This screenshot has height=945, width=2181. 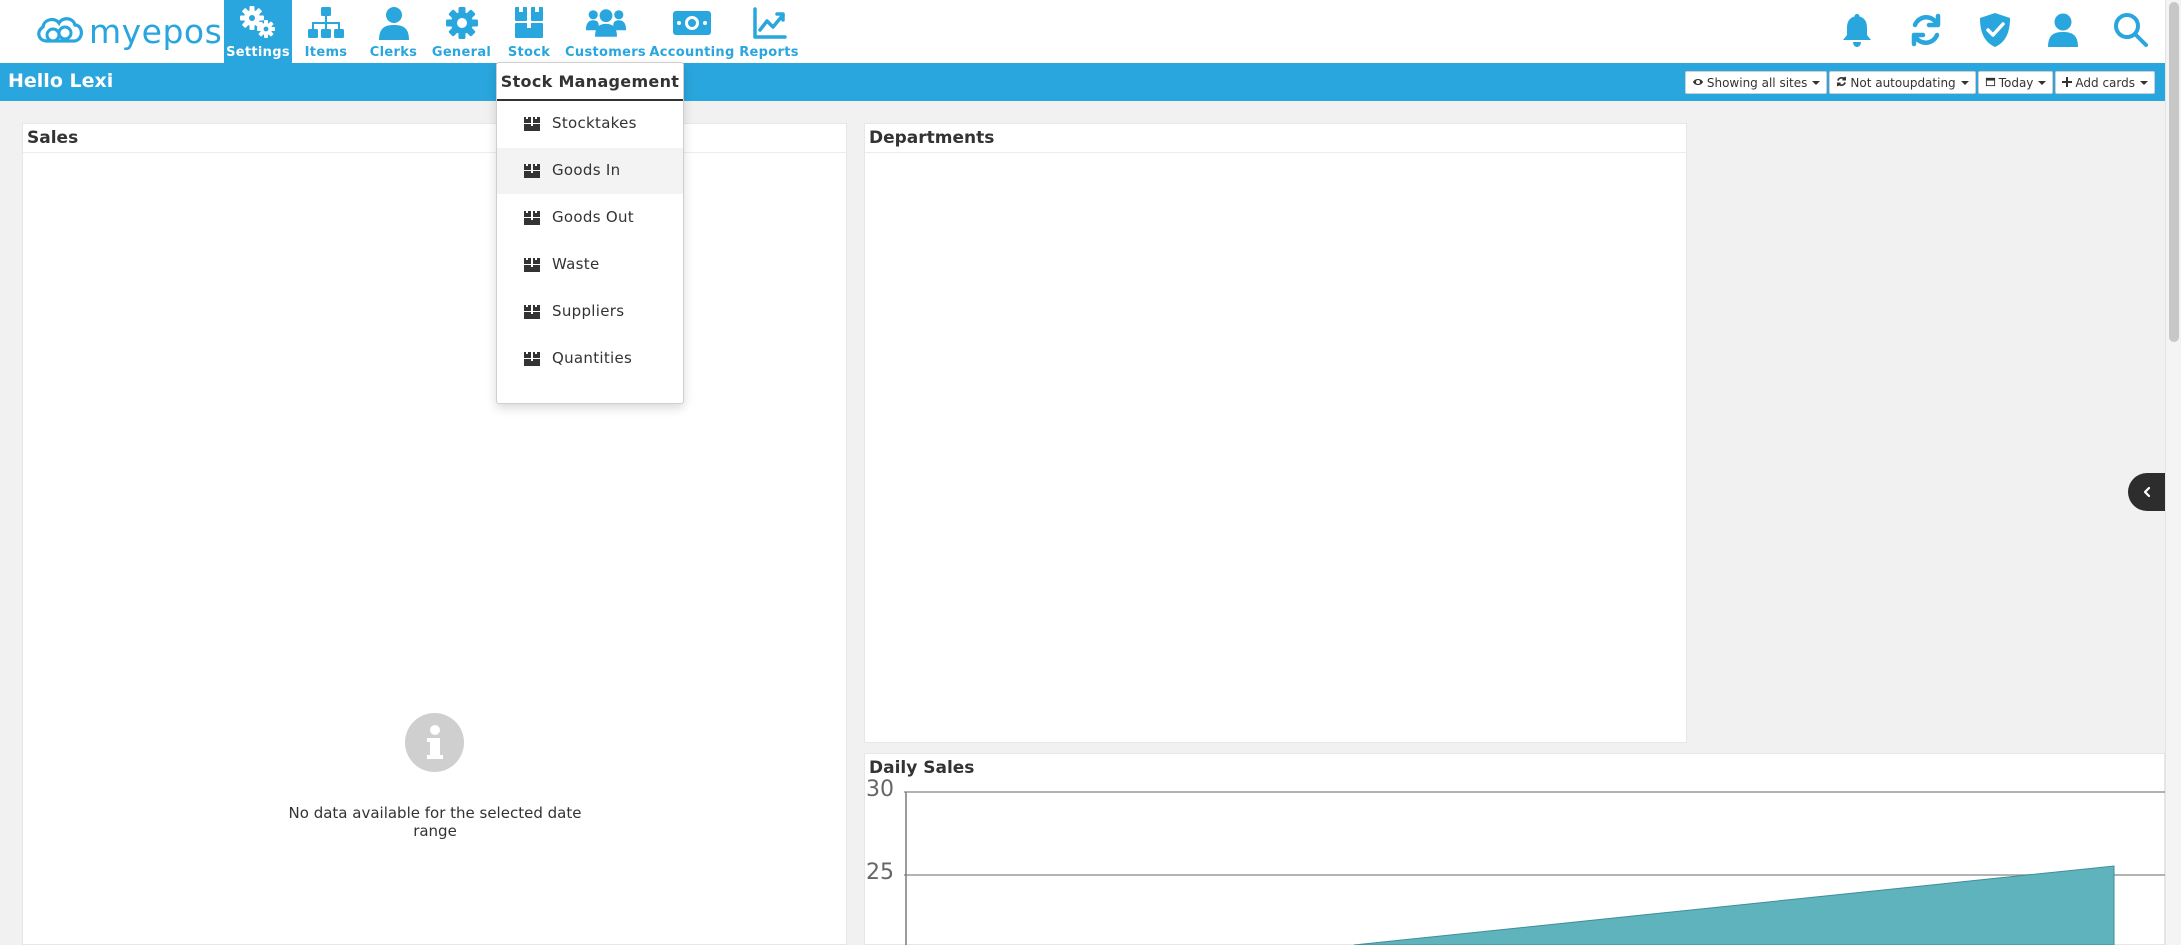 I want to click on bell-icon, so click(x=1857, y=32).